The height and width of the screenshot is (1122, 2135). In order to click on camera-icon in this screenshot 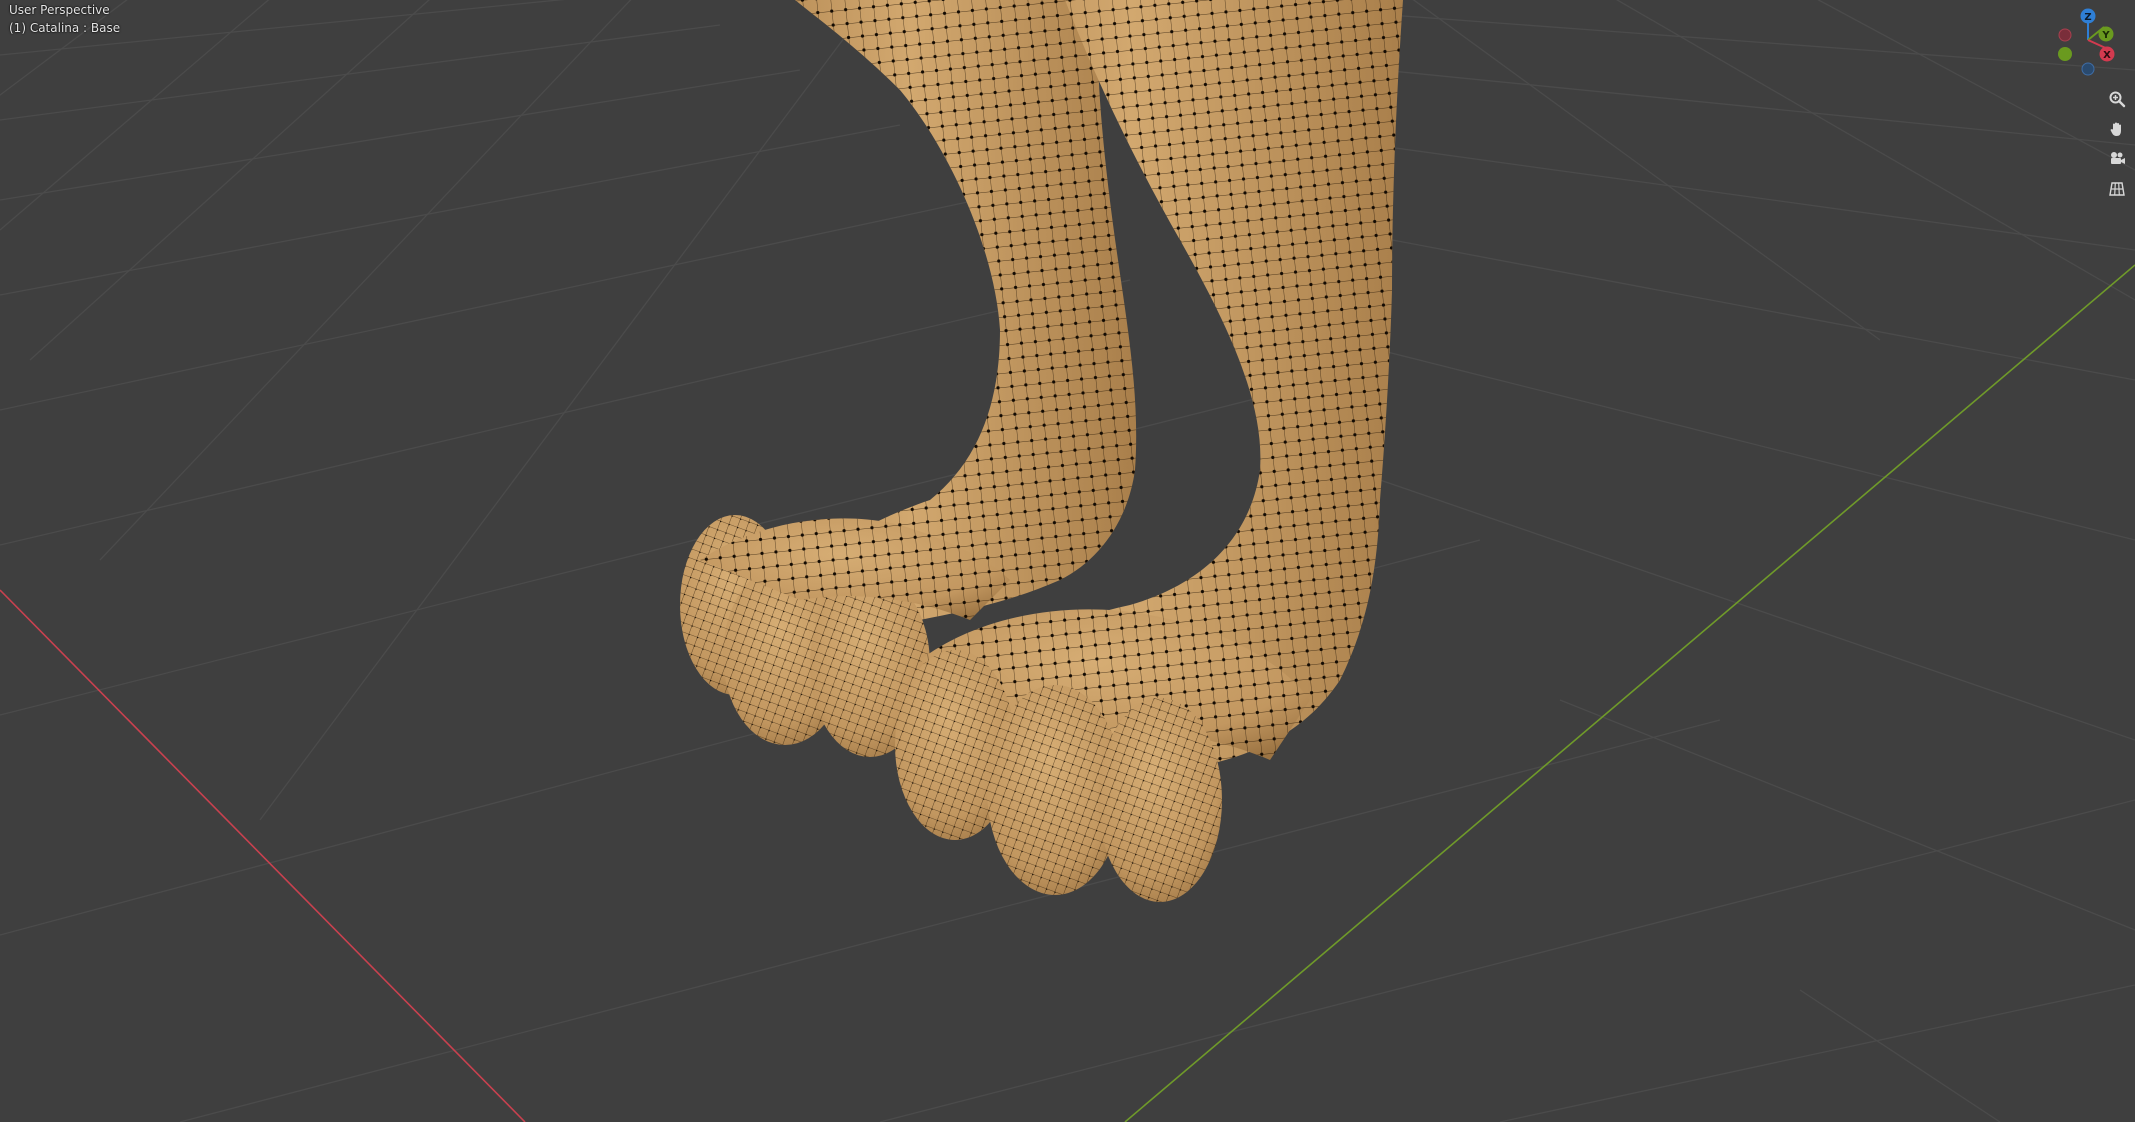, I will do `click(2118, 158)`.